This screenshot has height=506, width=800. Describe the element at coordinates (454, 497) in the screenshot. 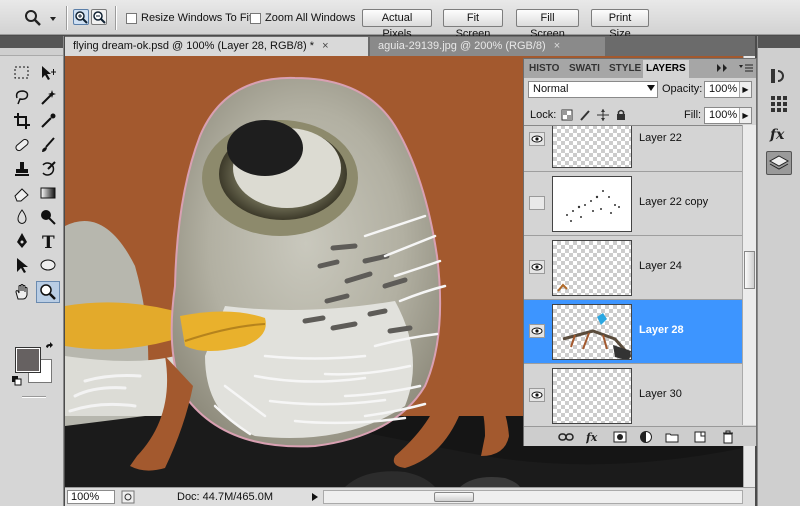

I see `horizontal-scroll-thumb` at that location.